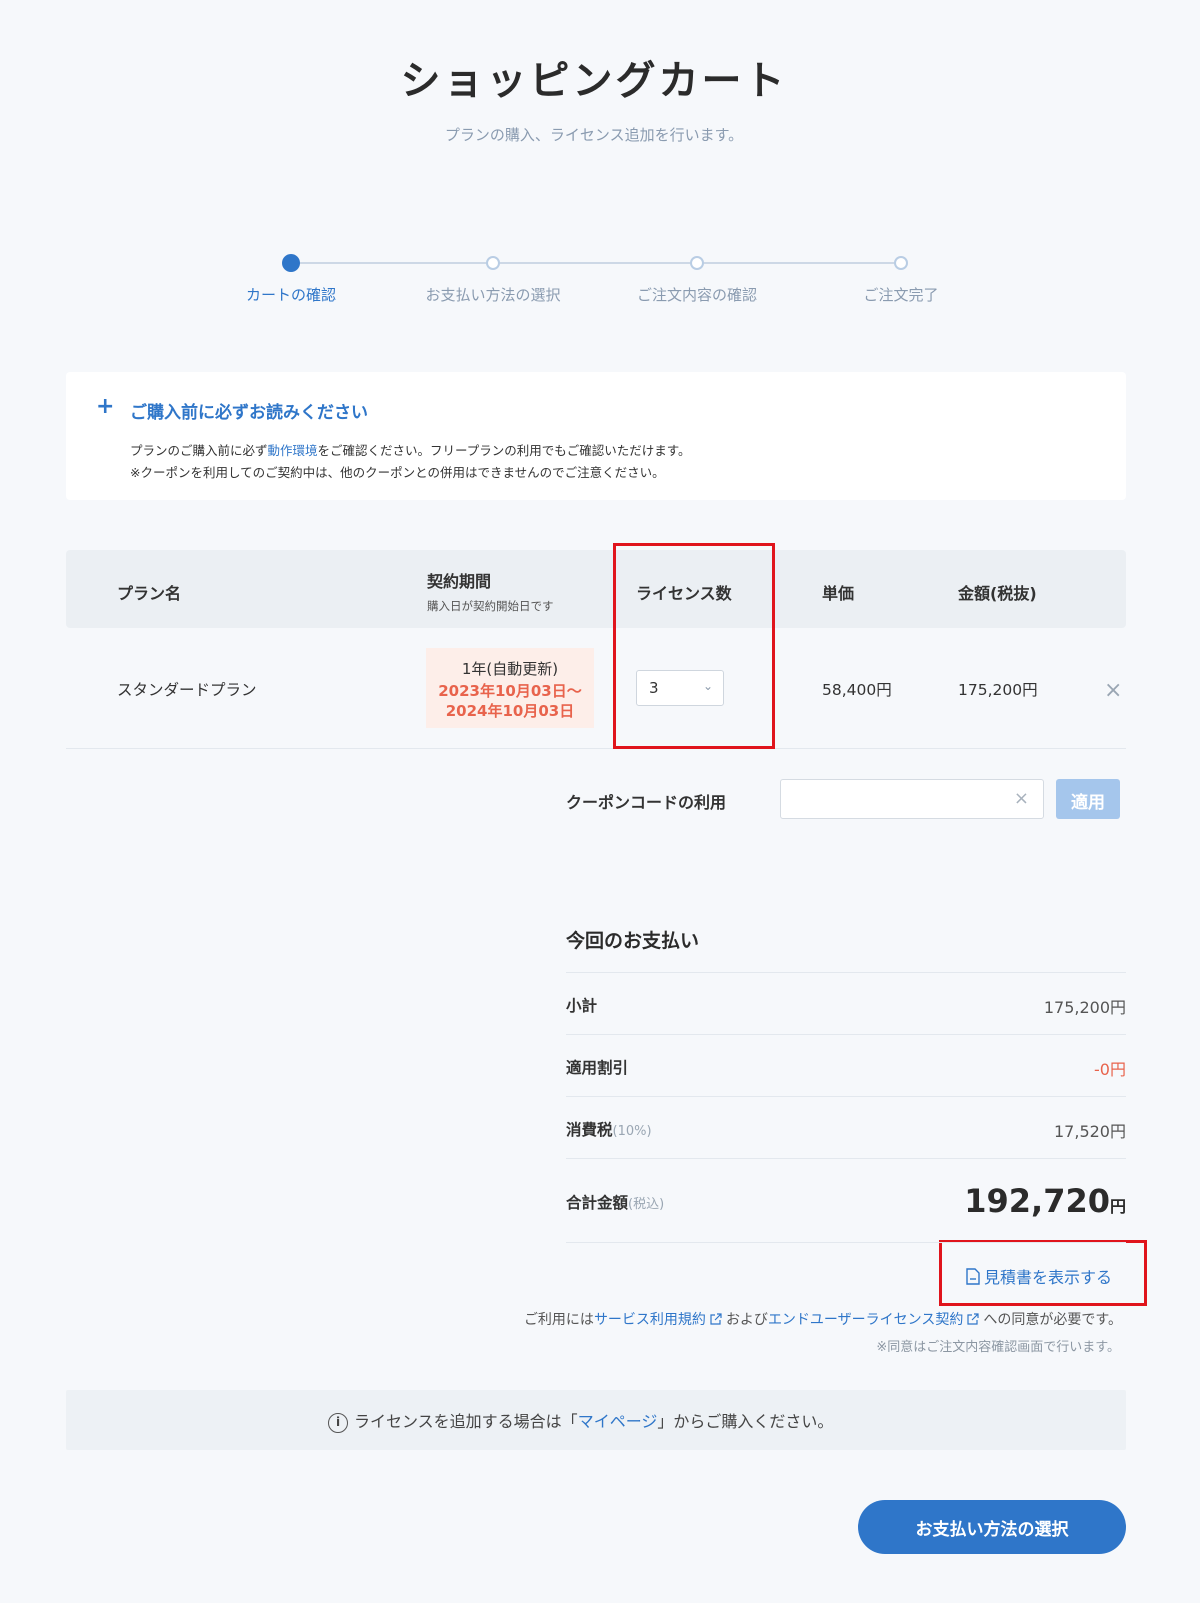  Describe the element at coordinates (912, 799) in the screenshot. I see `coupon-code-input: ×` at that location.